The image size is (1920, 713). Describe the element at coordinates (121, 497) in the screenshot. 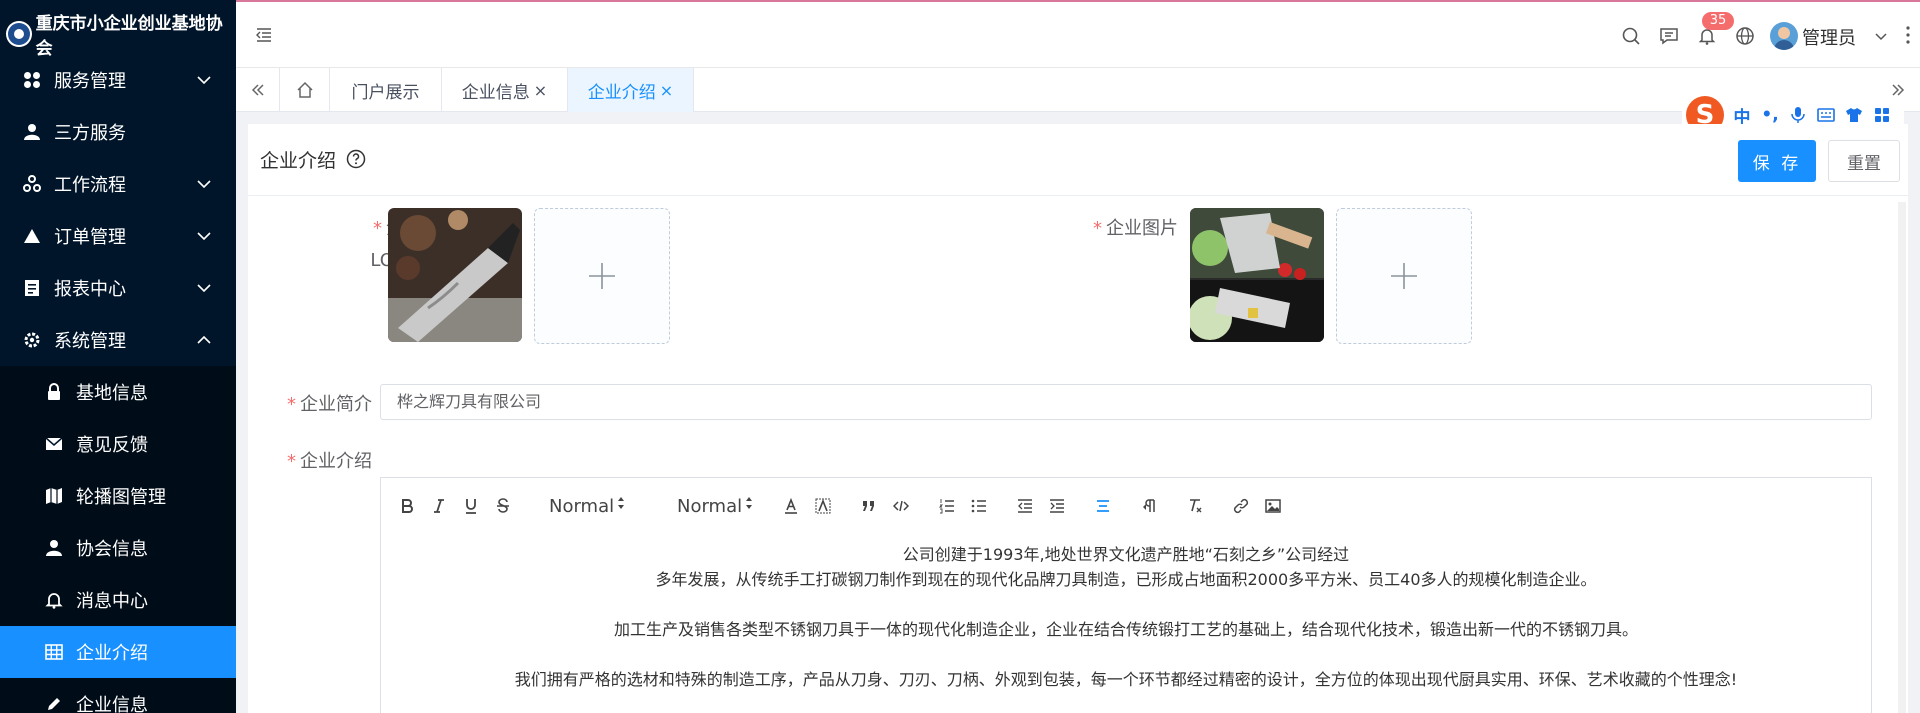

I see `sidebar-item-label: 轮播图管理` at that location.